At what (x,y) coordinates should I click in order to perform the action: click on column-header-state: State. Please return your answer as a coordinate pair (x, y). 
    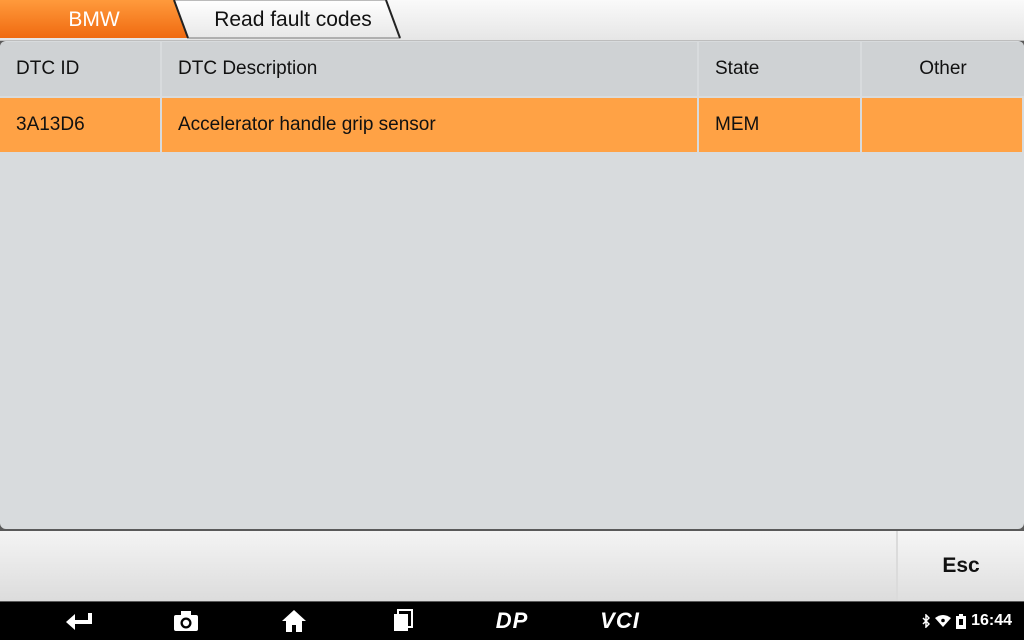
    Looking at the image, I should click on (779, 69).